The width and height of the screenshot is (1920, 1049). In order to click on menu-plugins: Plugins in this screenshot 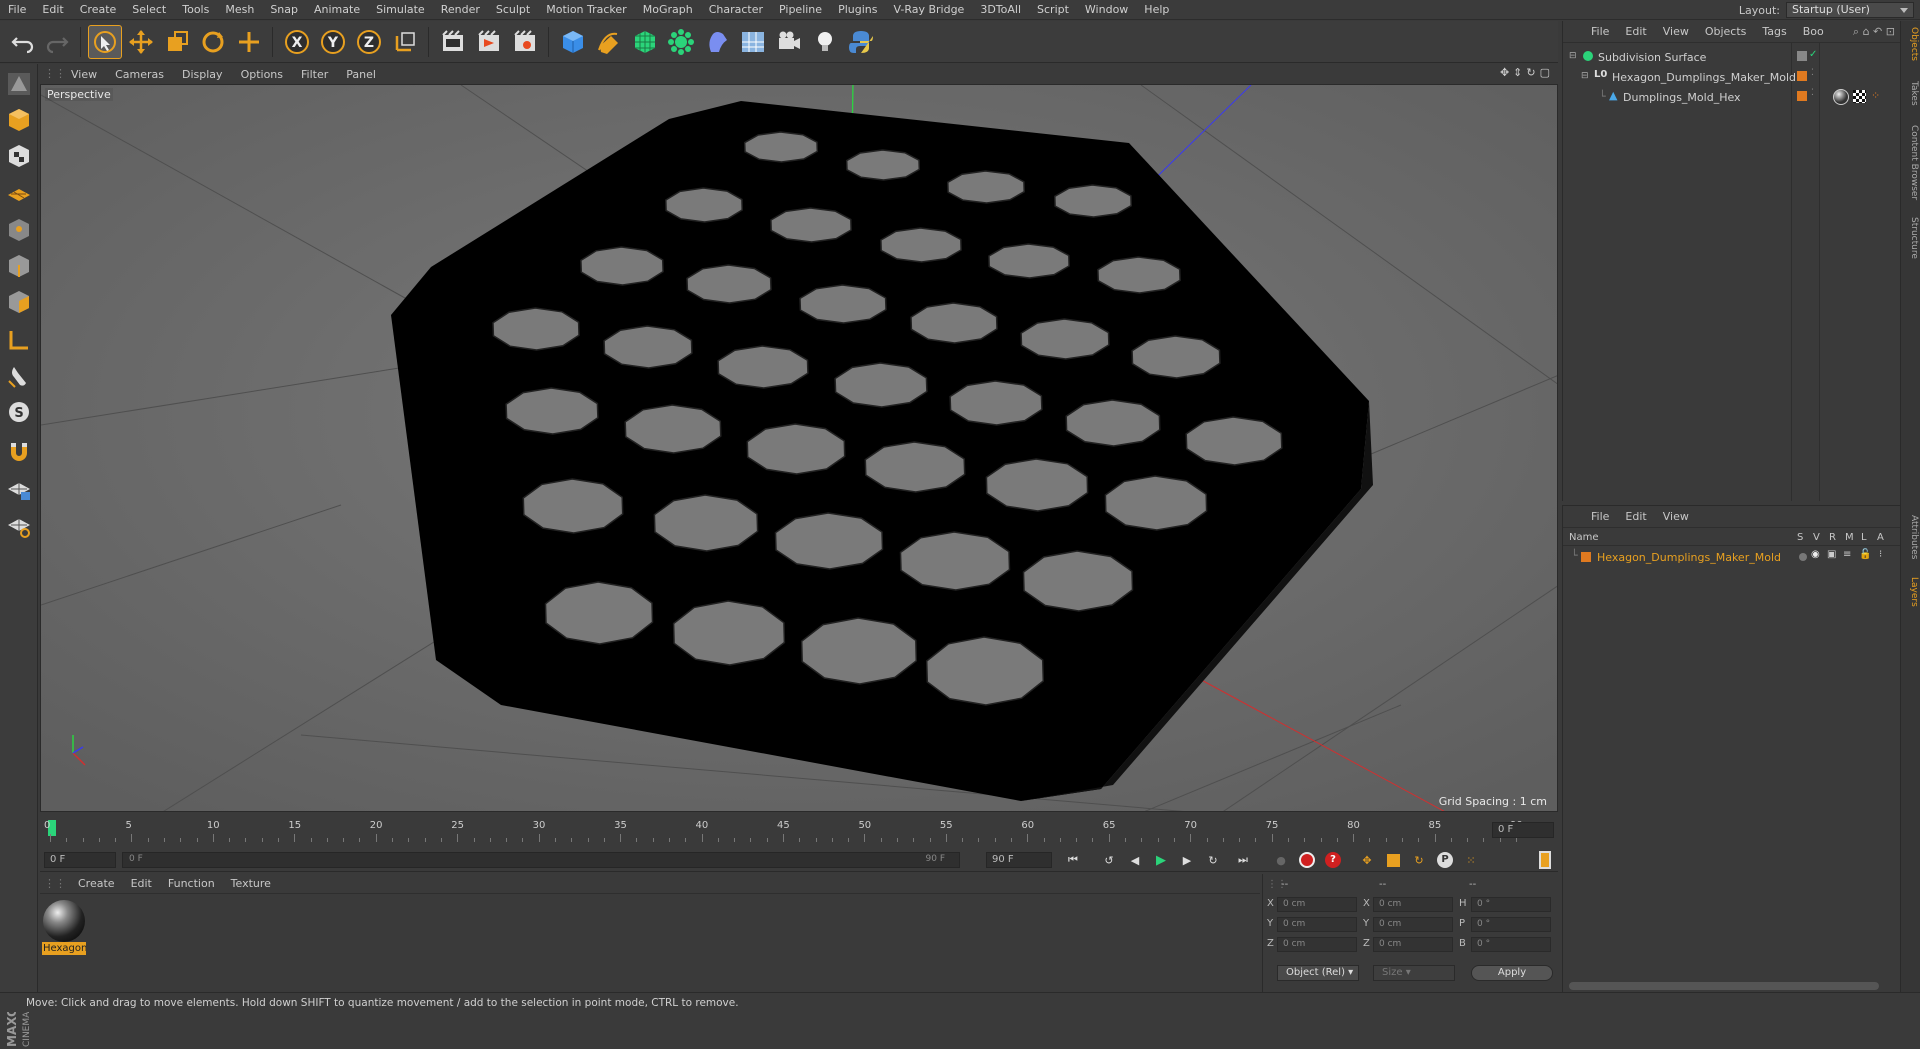, I will do `click(857, 10)`.